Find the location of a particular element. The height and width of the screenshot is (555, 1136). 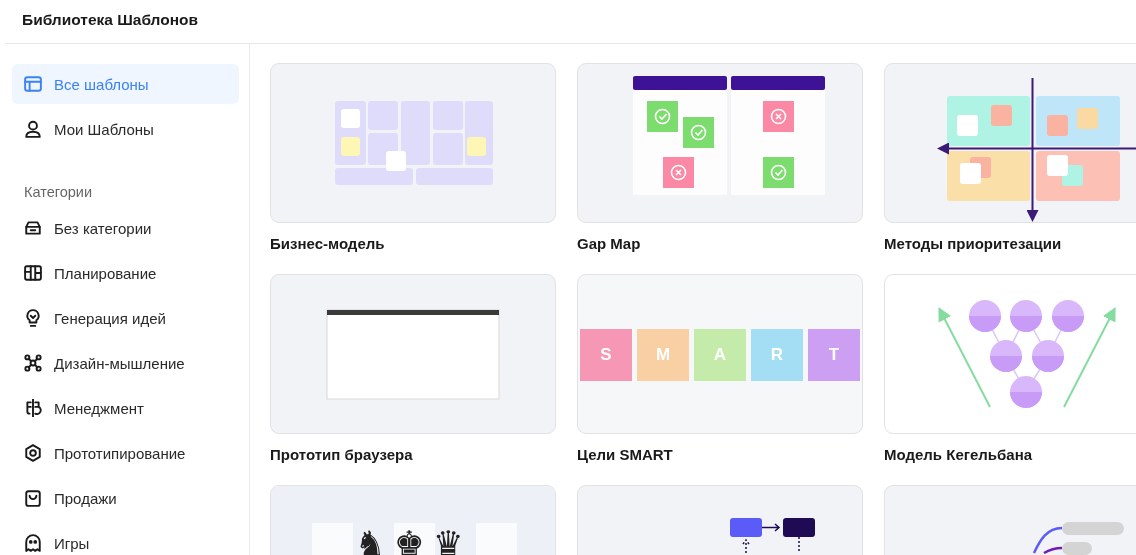

letter-tile: M is located at coordinates (663, 355).